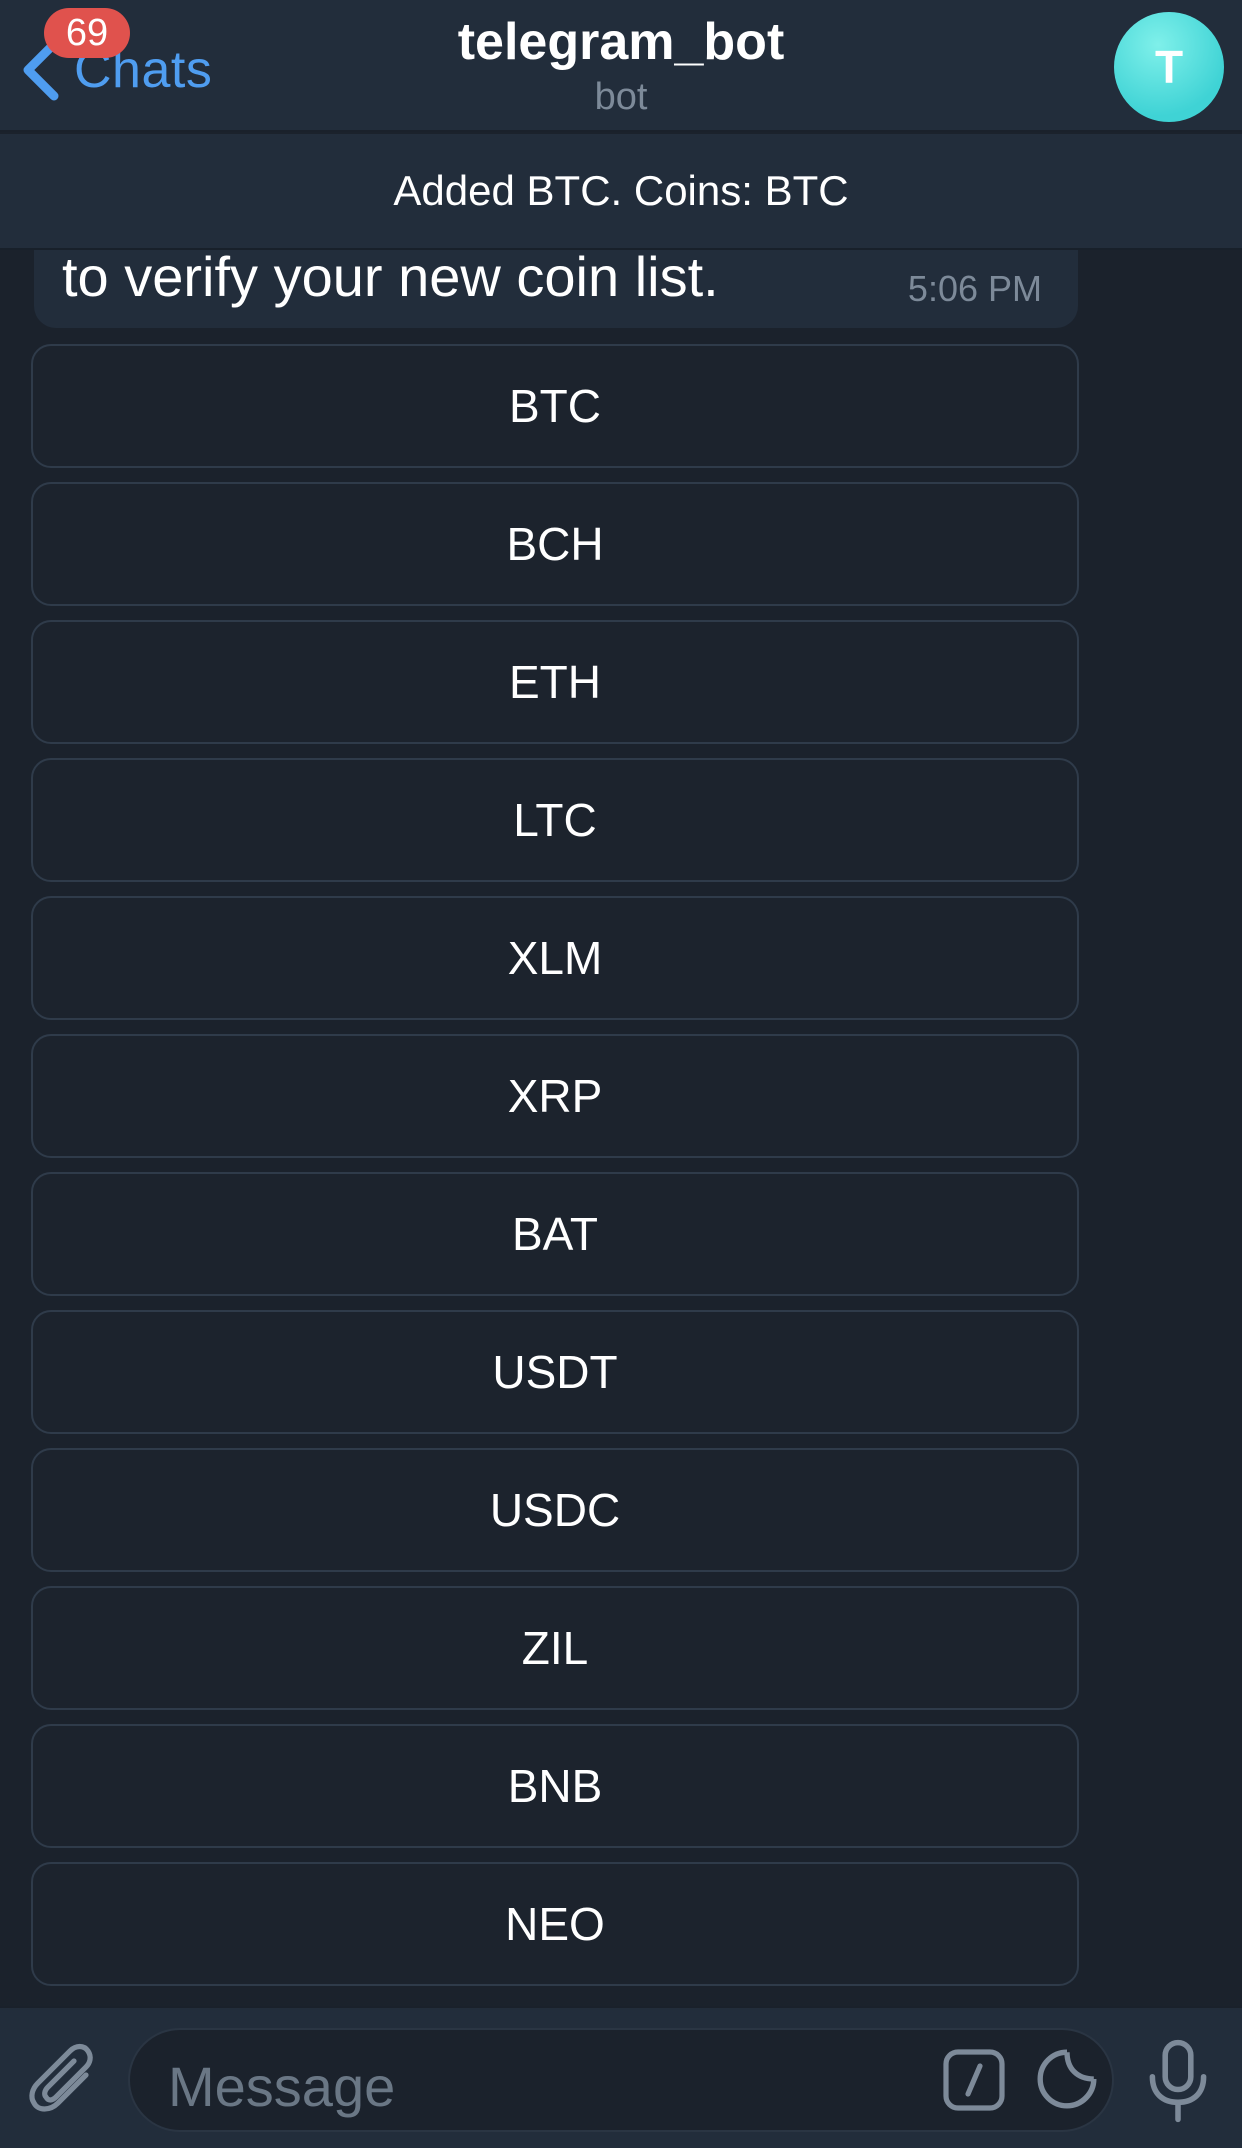 This screenshot has height=2148, width=1242. Describe the element at coordinates (1067, 2079) in the screenshot. I see `sticker-icon` at that location.